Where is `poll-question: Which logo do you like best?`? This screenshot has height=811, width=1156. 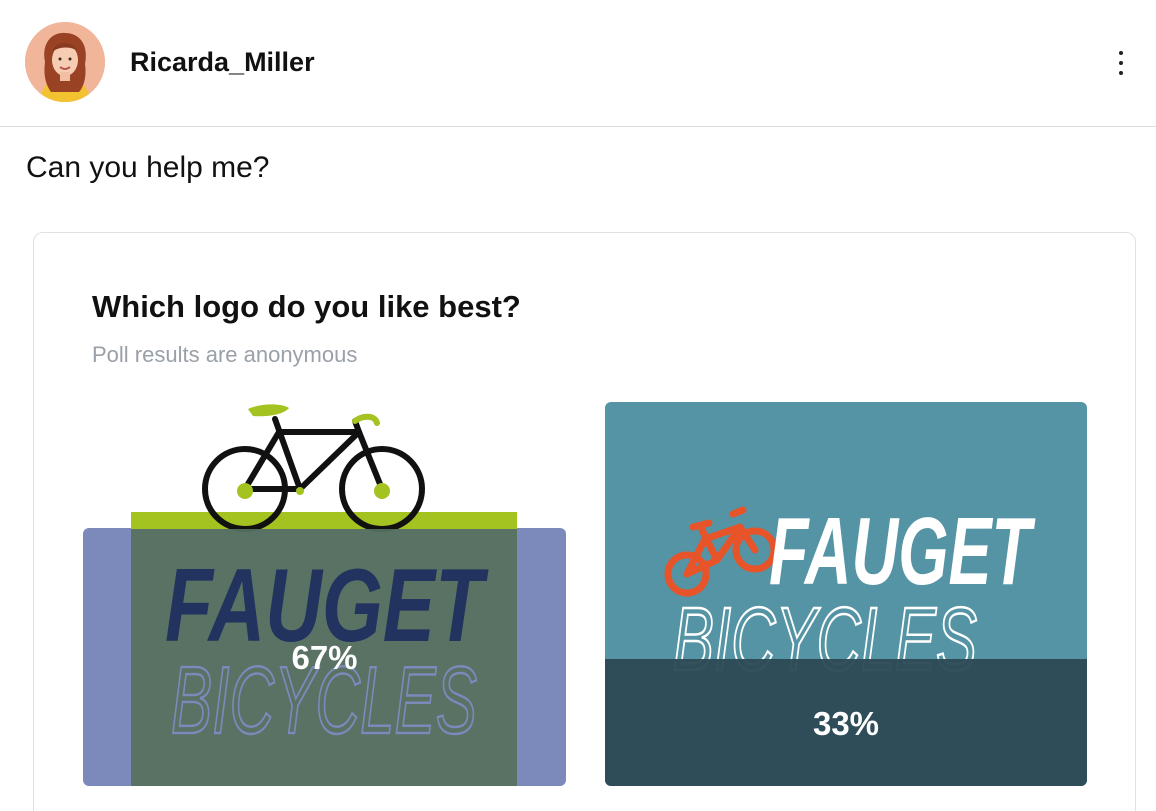 poll-question: Which logo do you like best? is located at coordinates (306, 306).